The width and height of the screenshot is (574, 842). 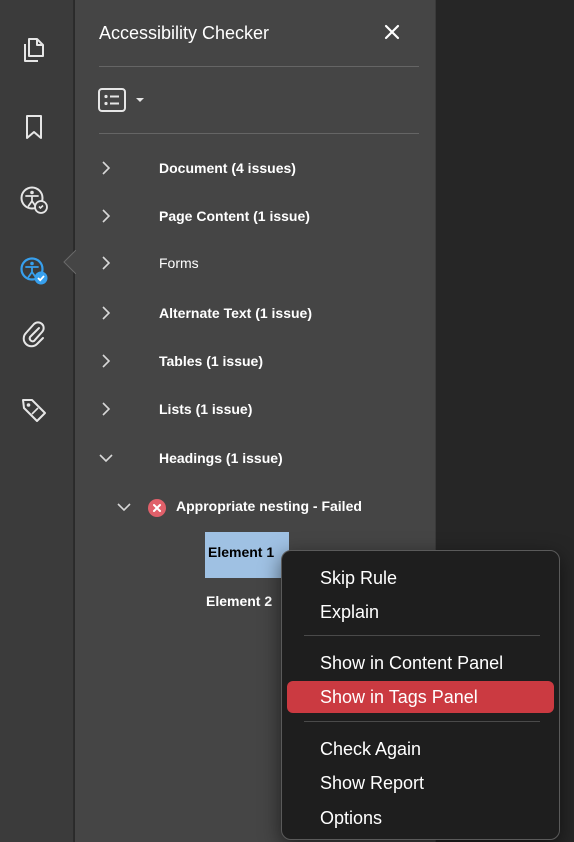 What do you see at coordinates (259, 133) in the screenshot?
I see `toolbar-divider` at bounding box center [259, 133].